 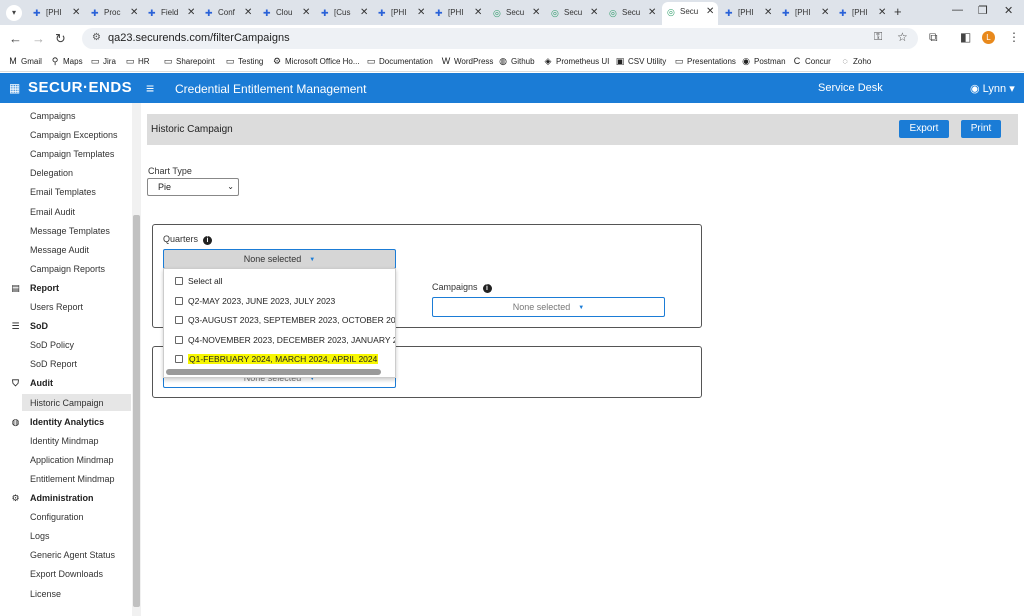 What do you see at coordinates (103, 61) in the screenshot?
I see `bookmark-item: ▭ Jira` at bounding box center [103, 61].